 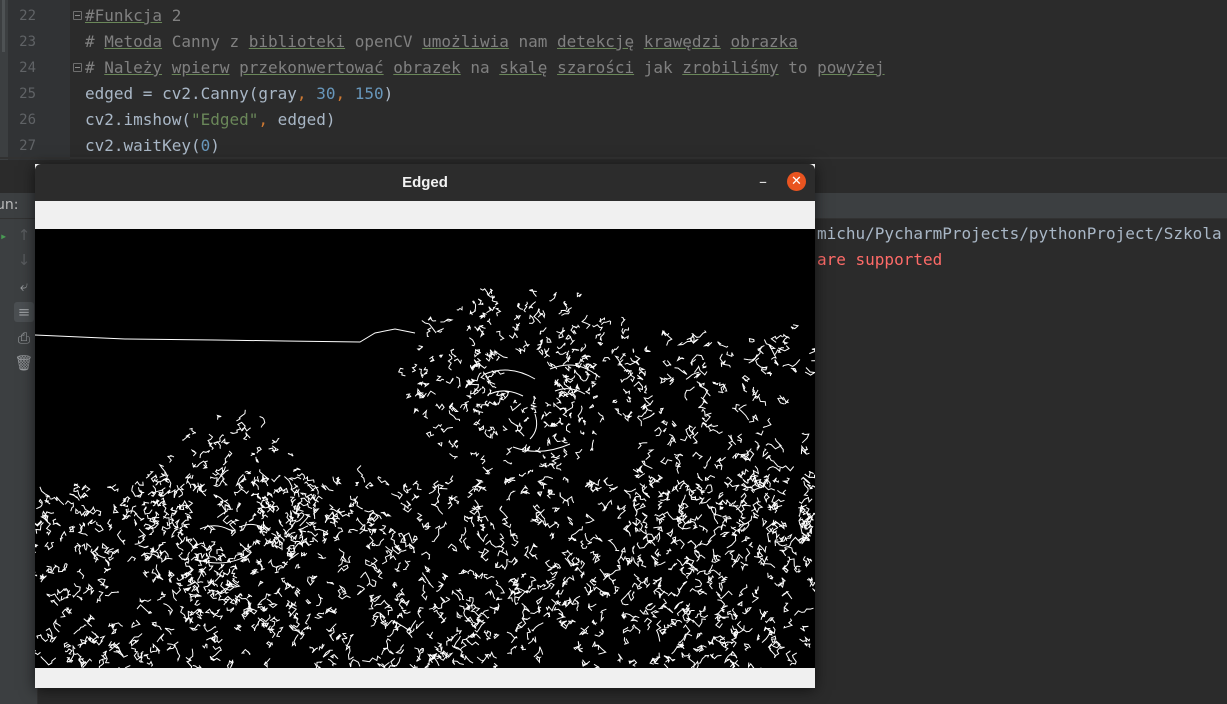 I want to click on code-line-27: cv2.waitKey(0), so click(x=152, y=146).